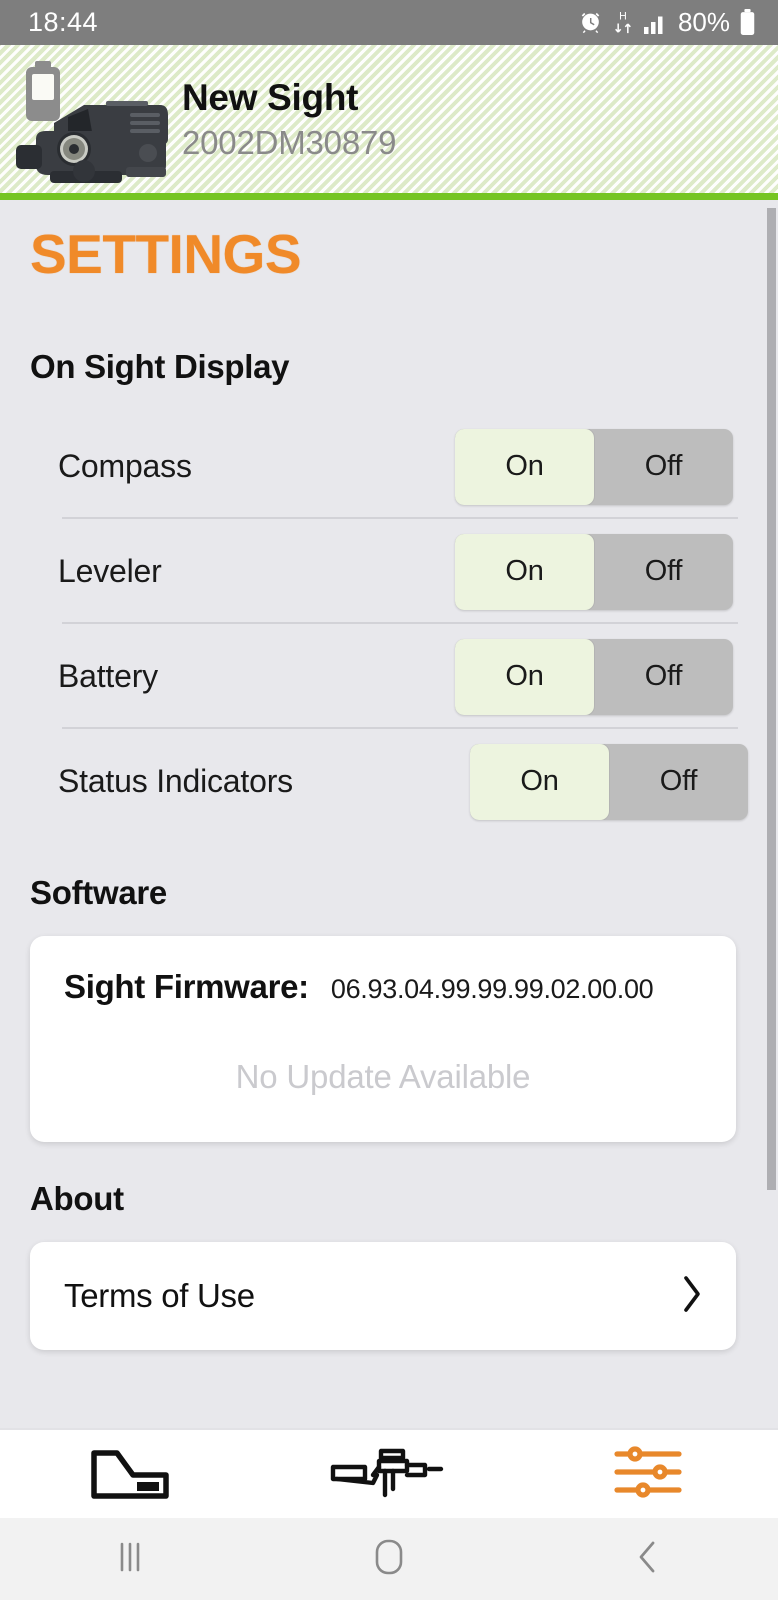 This screenshot has height=1600, width=778. What do you see at coordinates (663, 572) in the screenshot?
I see `leveler-toggle-off: Off` at bounding box center [663, 572].